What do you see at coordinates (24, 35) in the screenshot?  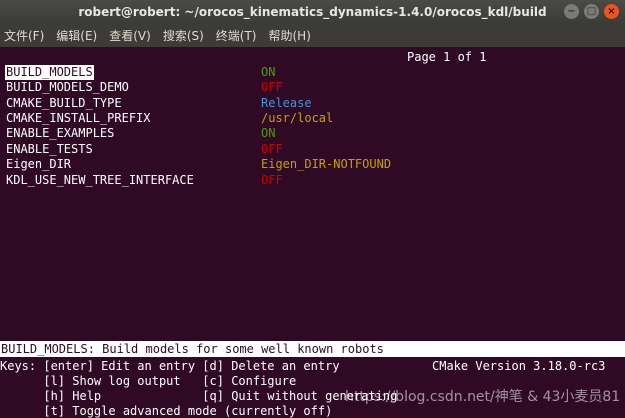 I see `menu-file: 文件(F)` at bounding box center [24, 35].